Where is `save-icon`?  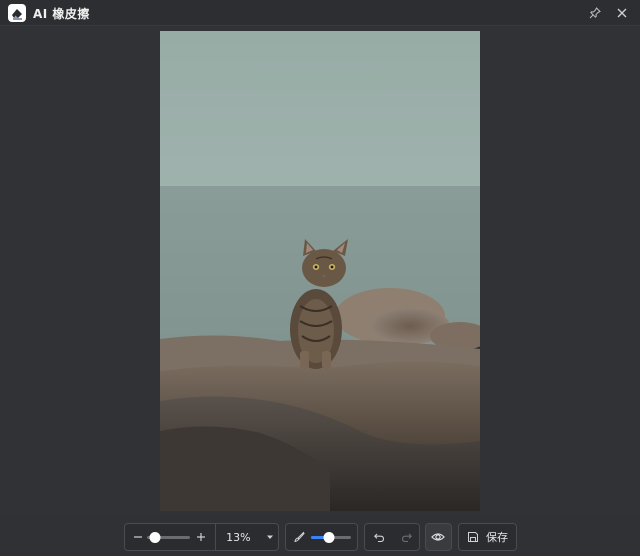 save-icon is located at coordinates (473, 537).